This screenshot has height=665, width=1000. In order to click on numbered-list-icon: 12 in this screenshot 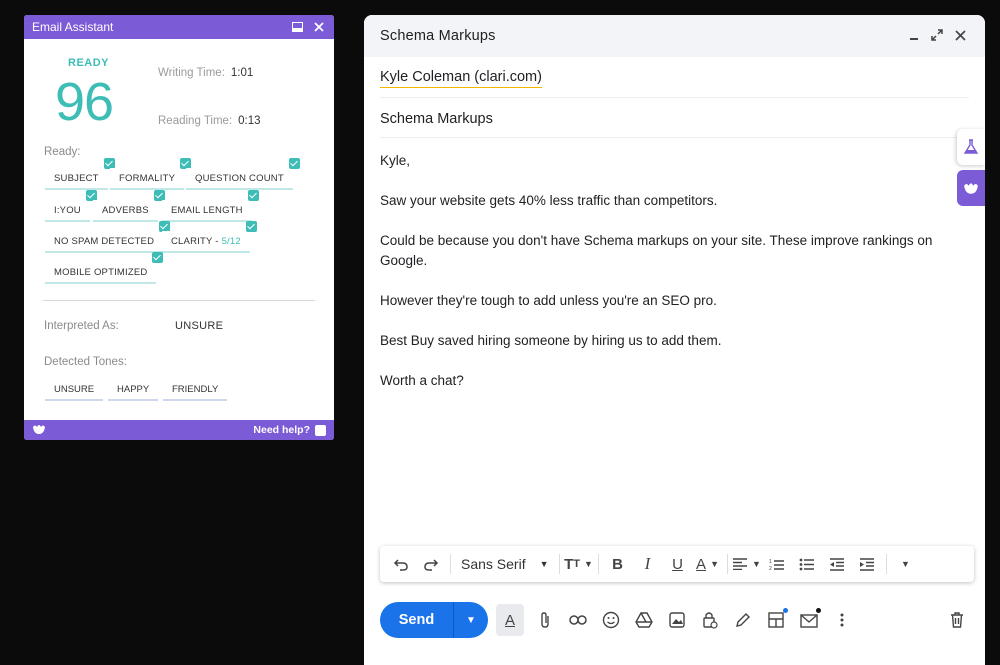, I will do `click(777, 564)`.